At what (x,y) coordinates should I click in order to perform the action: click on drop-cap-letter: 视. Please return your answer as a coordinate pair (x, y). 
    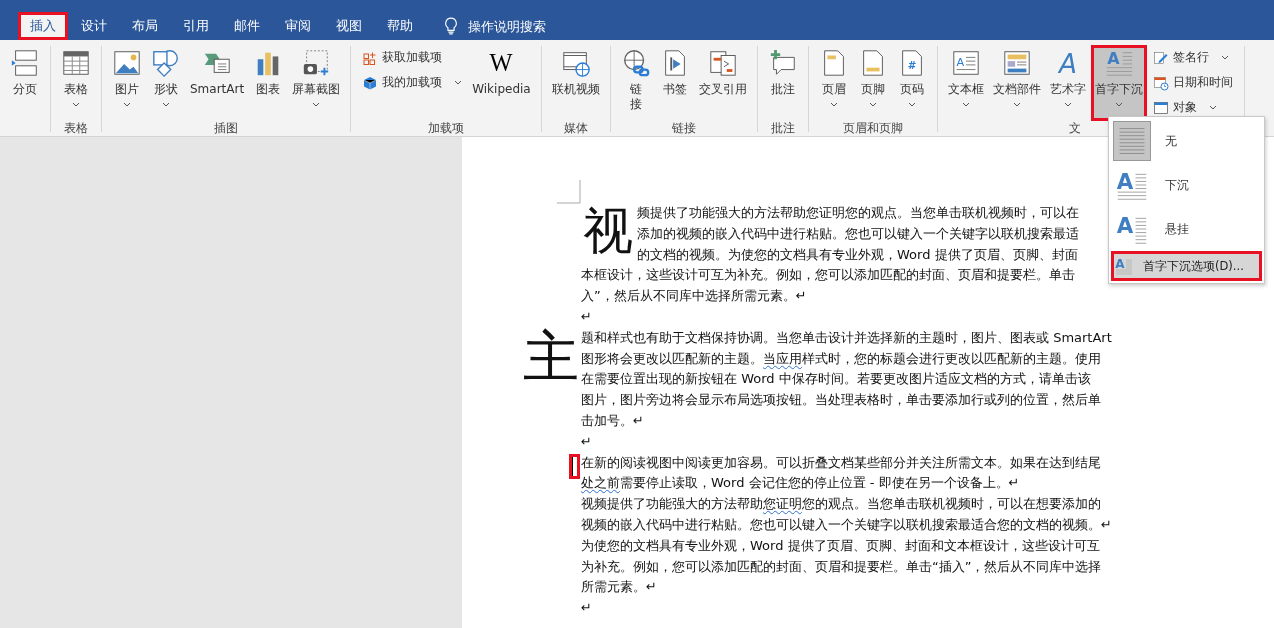
    Looking at the image, I should click on (608, 231).